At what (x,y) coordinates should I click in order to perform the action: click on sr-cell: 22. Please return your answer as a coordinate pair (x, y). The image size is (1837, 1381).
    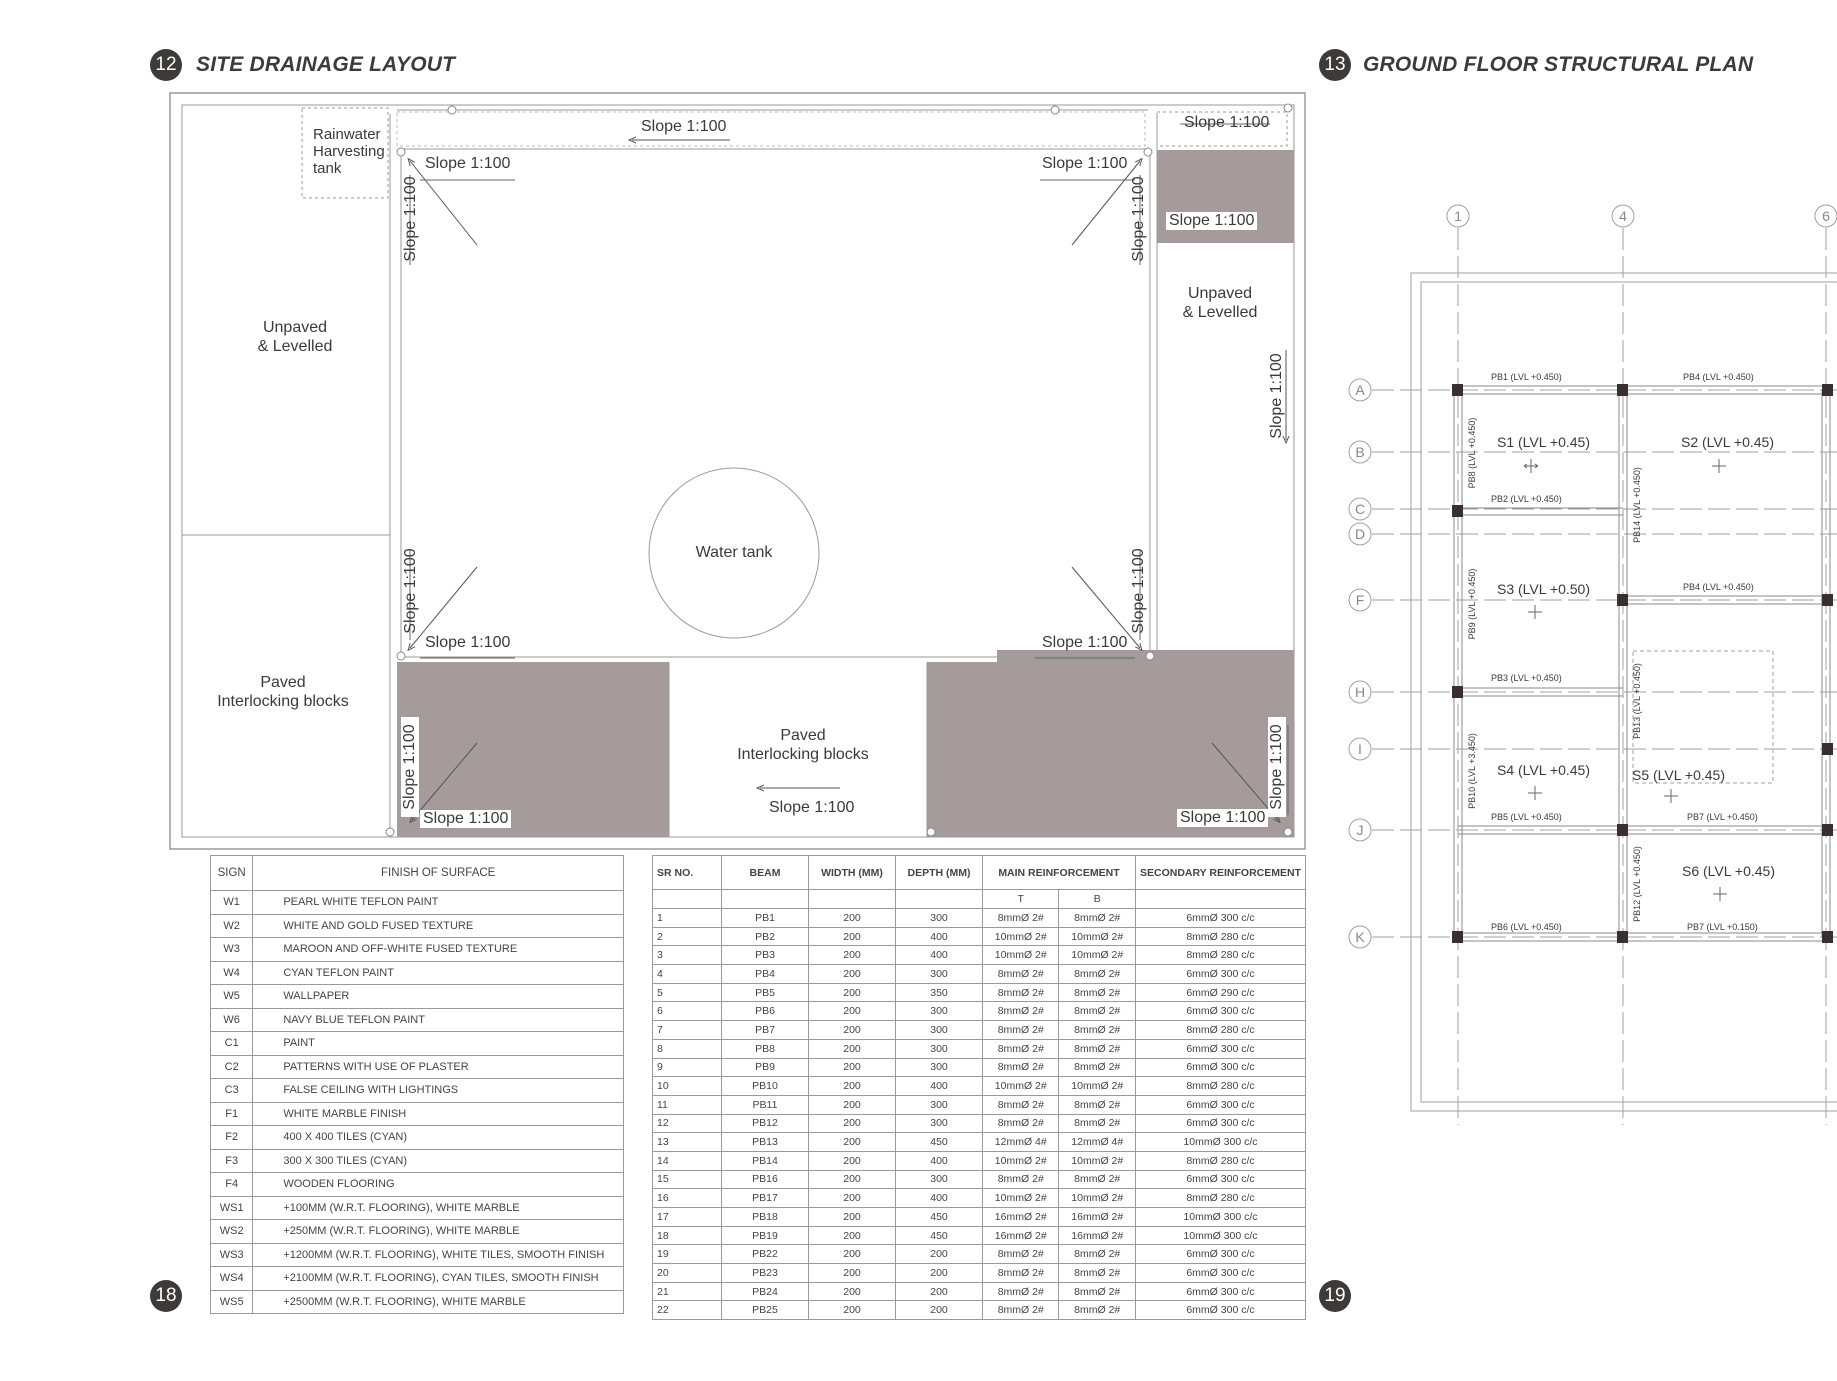
    Looking at the image, I should click on (687, 1310).